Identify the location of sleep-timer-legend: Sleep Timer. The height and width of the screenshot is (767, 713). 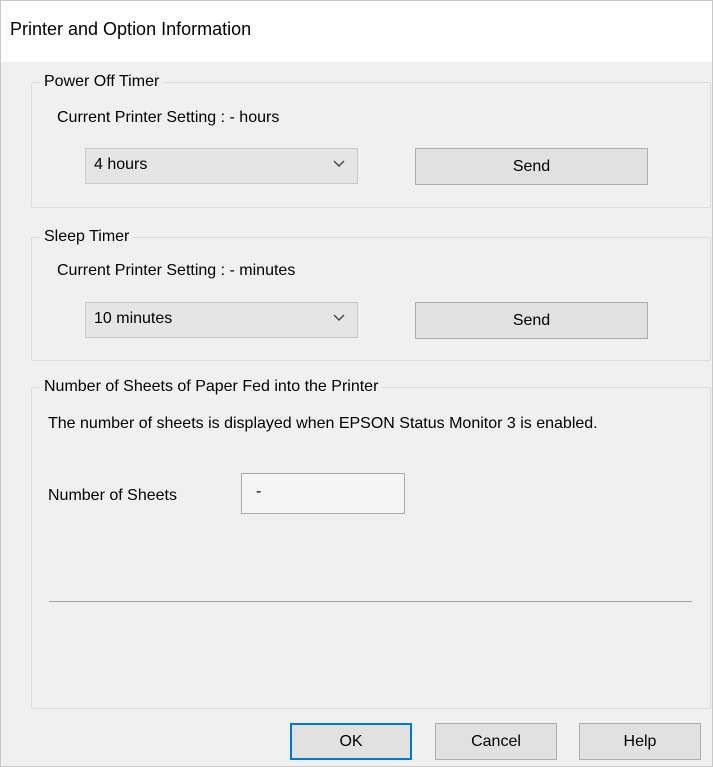
(87, 237).